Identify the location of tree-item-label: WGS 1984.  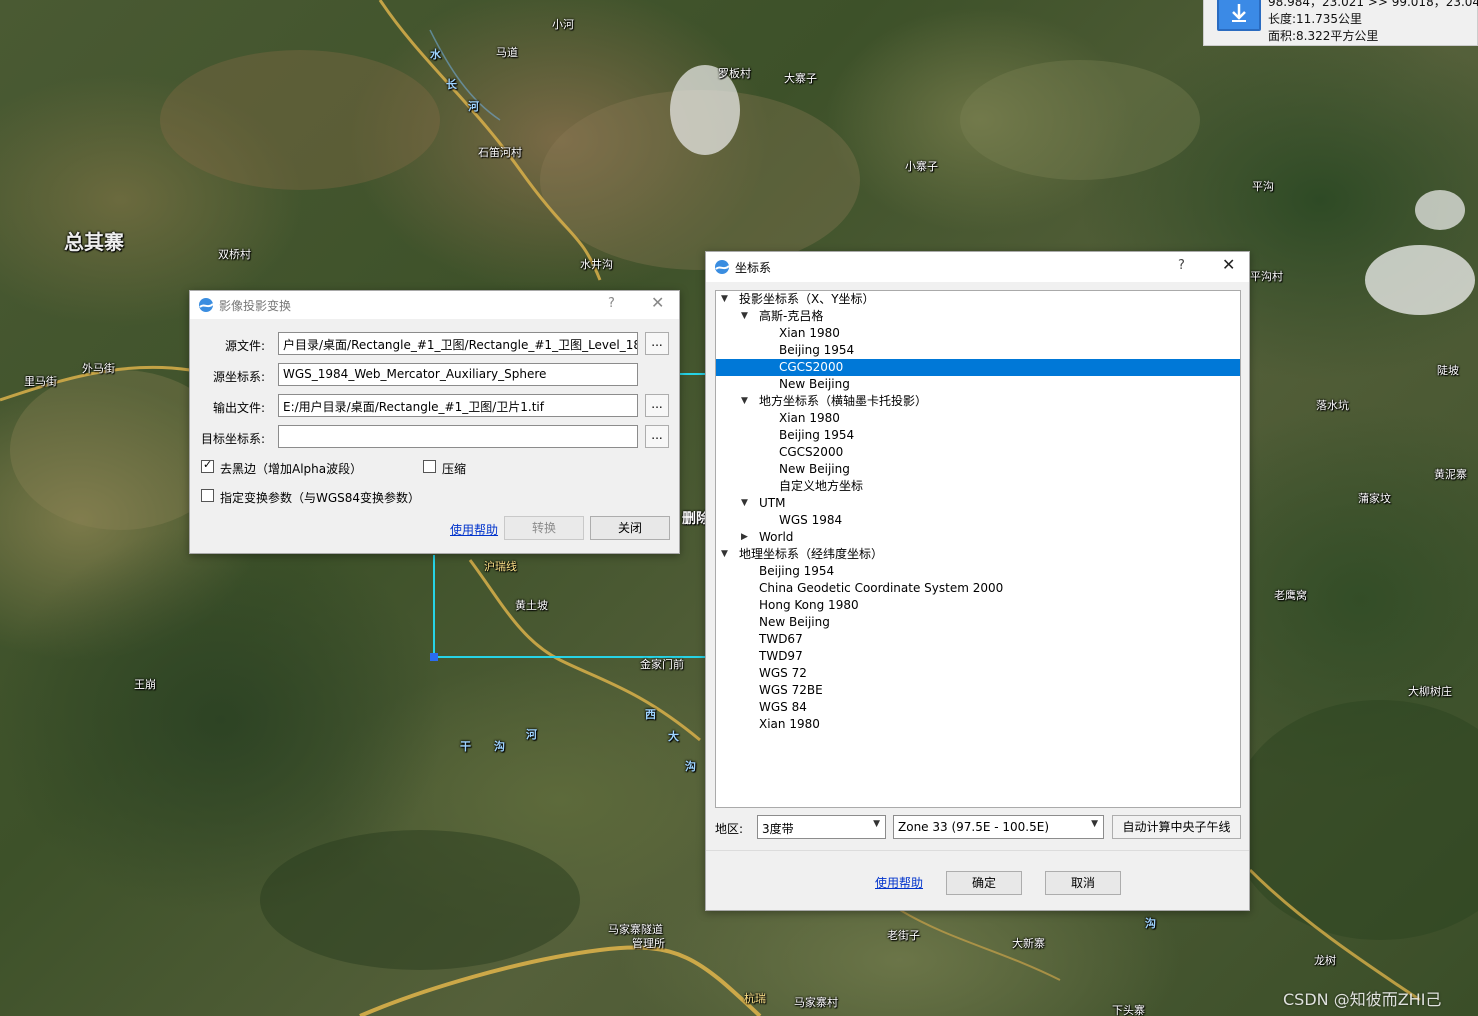
(811, 520).